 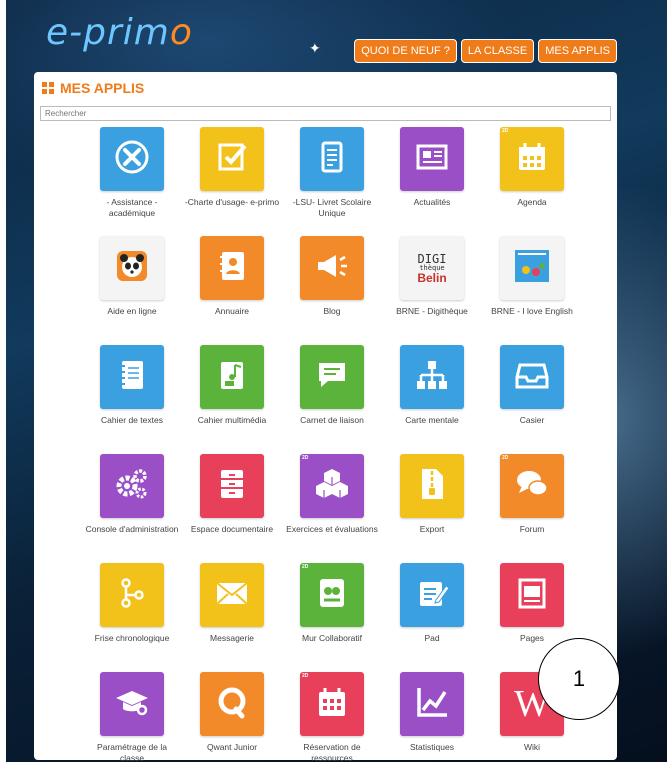 I want to click on app-label: BRNE - I love English, so click(x=532, y=311).